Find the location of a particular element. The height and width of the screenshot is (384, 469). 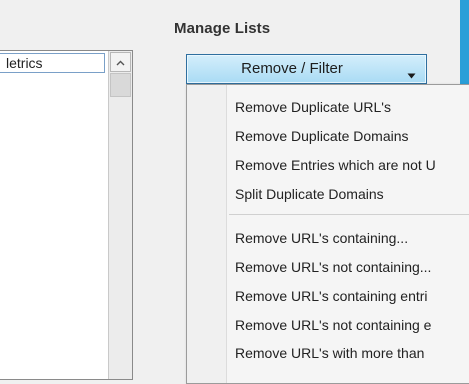

caret-down-icon is located at coordinates (411, 75).